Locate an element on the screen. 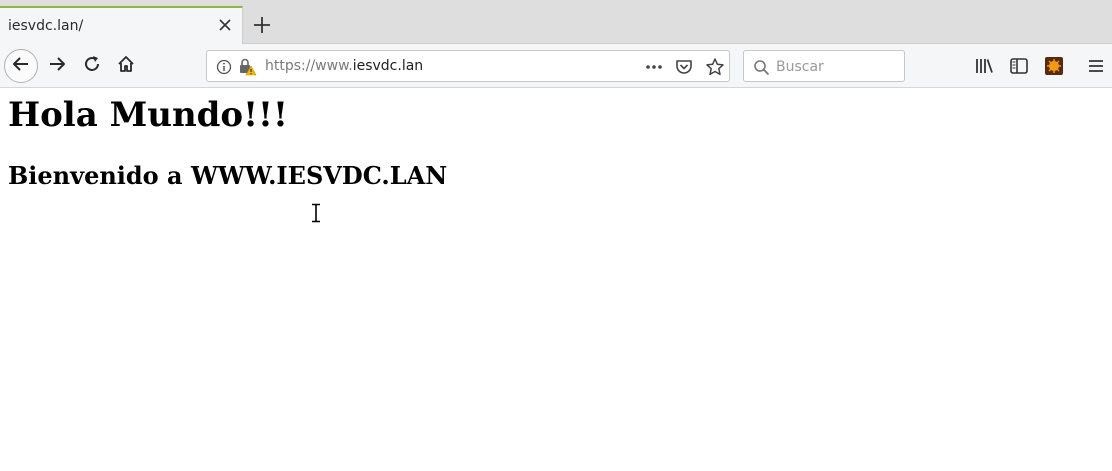  hamburger-menu-icon is located at coordinates (1096, 66).